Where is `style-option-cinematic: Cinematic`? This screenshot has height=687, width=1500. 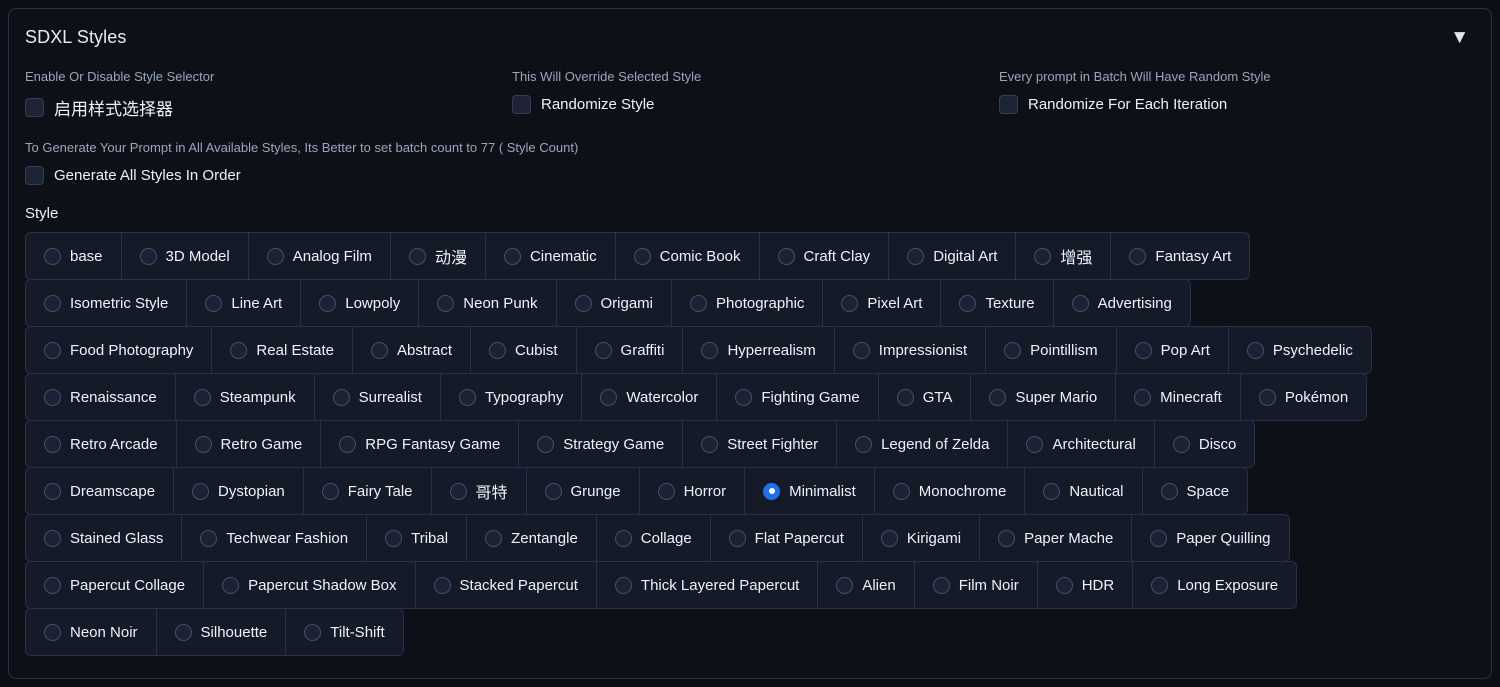 style-option-cinematic: Cinematic is located at coordinates (550, 256).